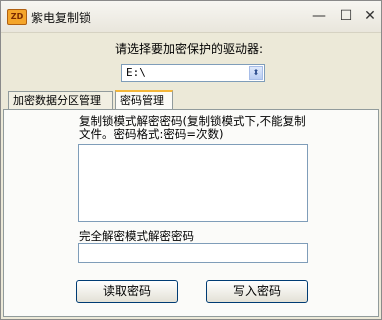  What do you see at coordinates (189, 49) in the screenshot?
I see `drive-select-label: 请选择要加密保护的驱动器:` at bounding box center [189, 49].